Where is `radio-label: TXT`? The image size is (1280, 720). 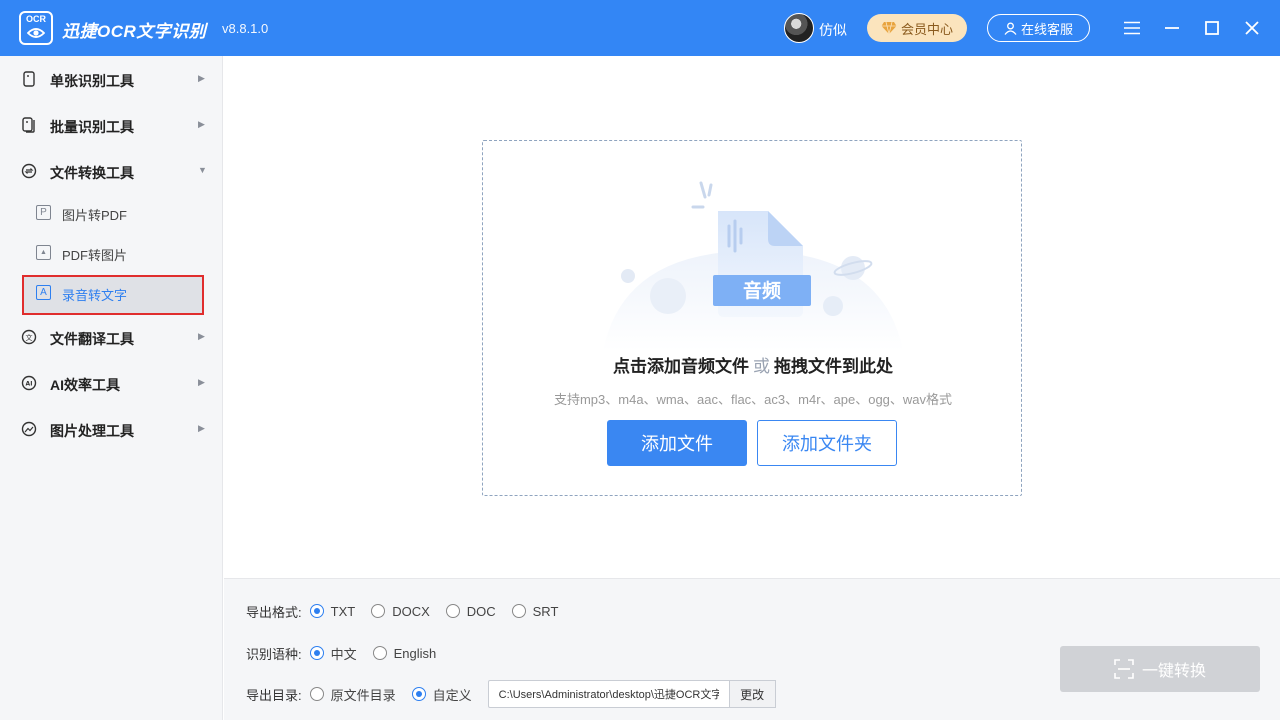
radio-label: TXT is located at coordinates (343, 611).